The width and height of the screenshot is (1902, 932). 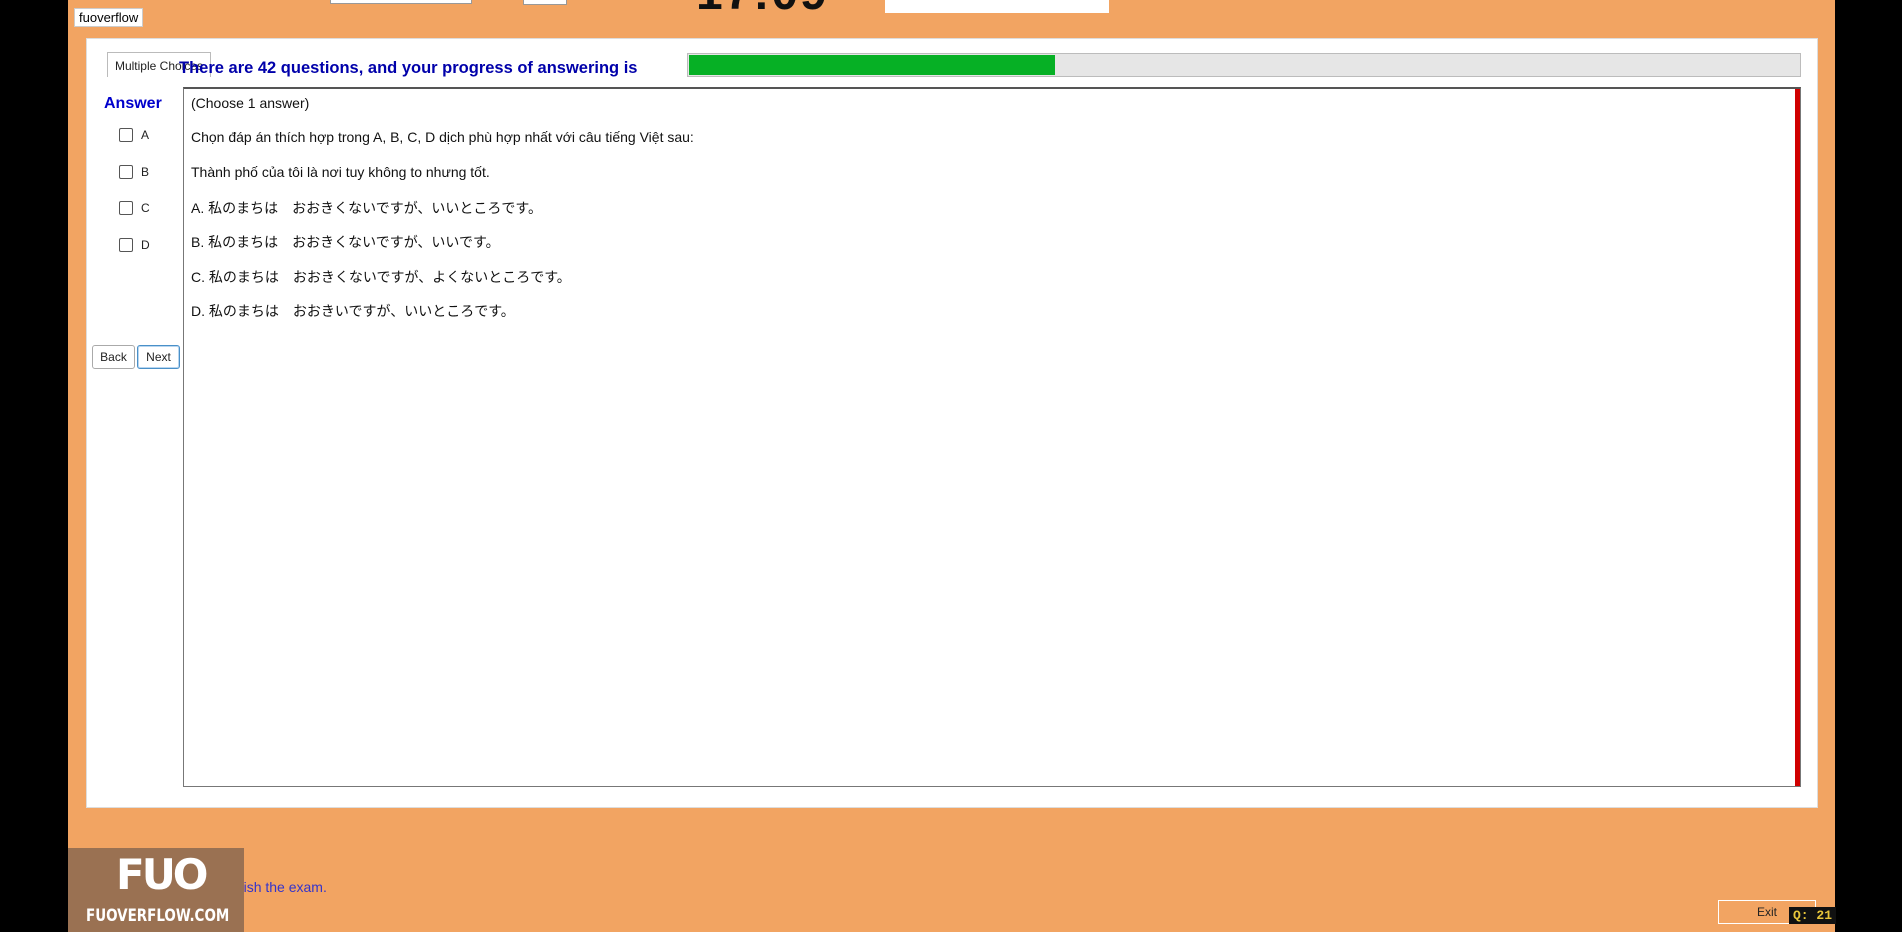 I want to click on option-a-checkbox, so click(x=126, y=135).